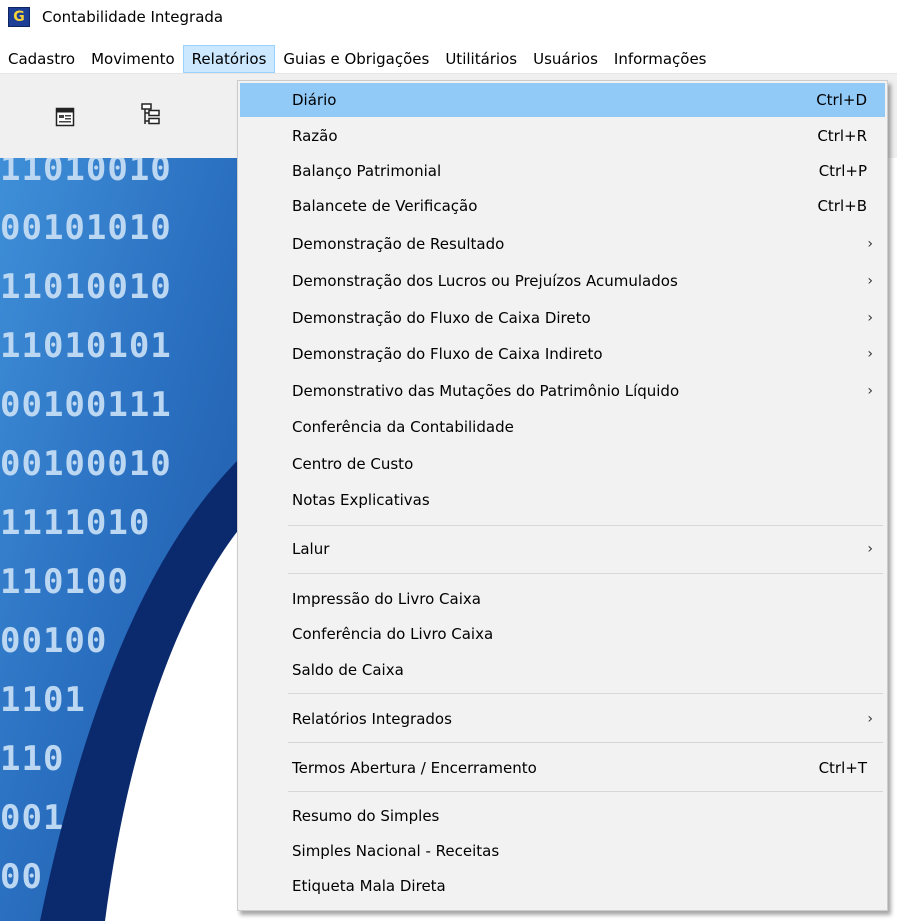 The height and width of the screenshot is (921, 897). What do you see at coordinates (660, 59) in the screenshot?
I see `menu-informacoes: Informações` at bounding box center [660, 59].